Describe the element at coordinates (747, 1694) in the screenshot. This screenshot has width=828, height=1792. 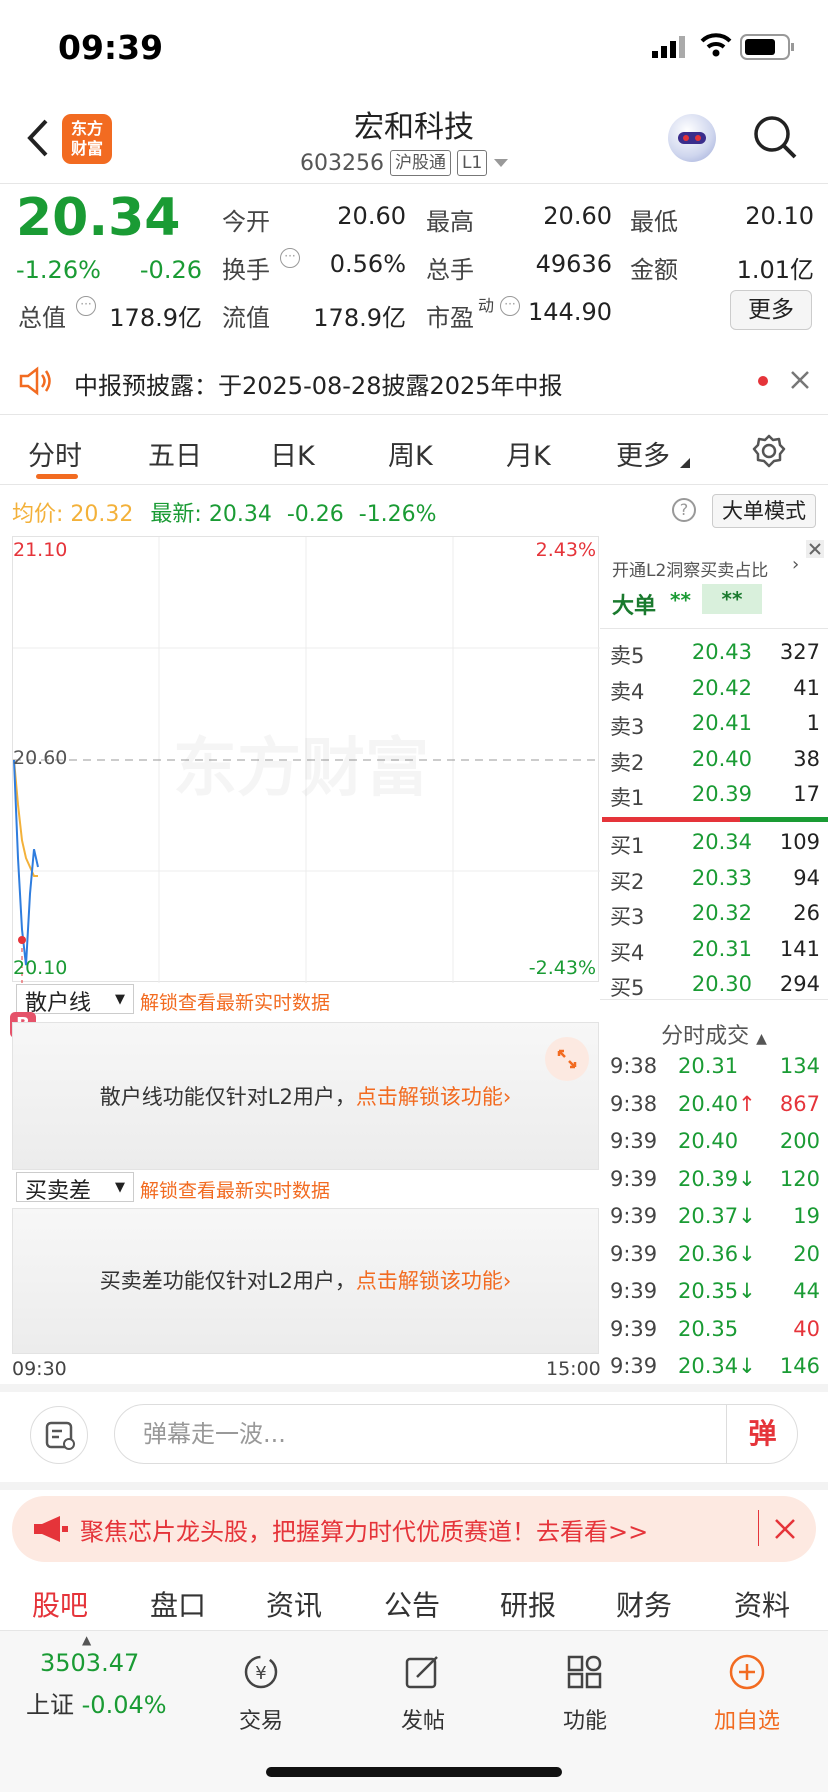
I see `nav-add-watchlist: 加自选` at that location.